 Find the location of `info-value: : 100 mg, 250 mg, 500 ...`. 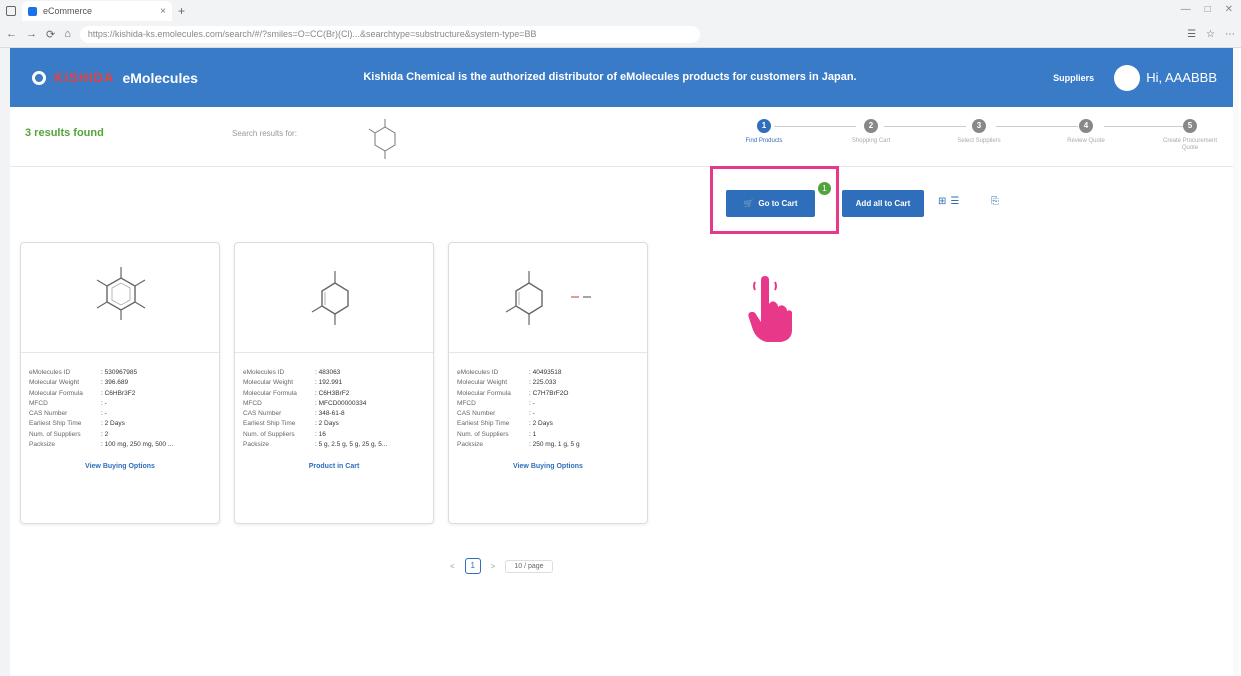

info-value: : 100 mg, 250 mg, 500 ... is located at coordinates (137, 445).